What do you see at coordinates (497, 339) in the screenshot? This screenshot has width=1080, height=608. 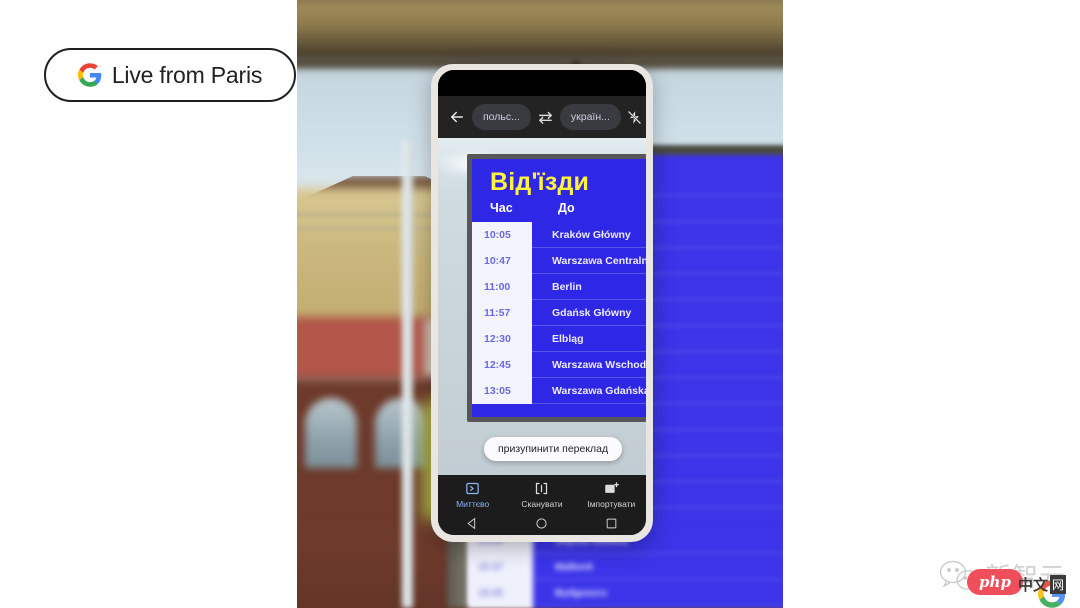 I see `departure-time: 12:30` at bounding box center [497, 339].